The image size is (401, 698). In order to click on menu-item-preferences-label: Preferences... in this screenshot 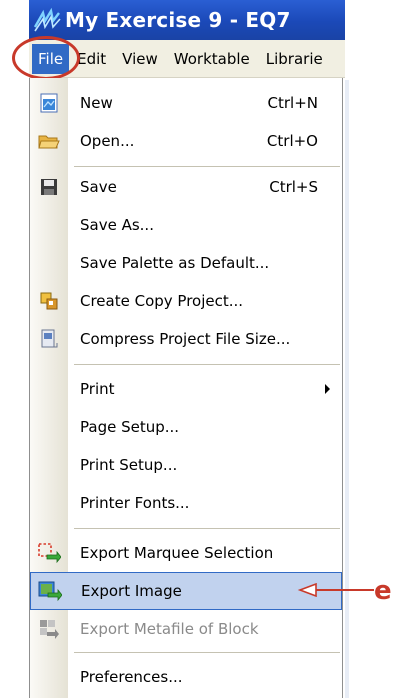, I will do `click(131, 677)`.